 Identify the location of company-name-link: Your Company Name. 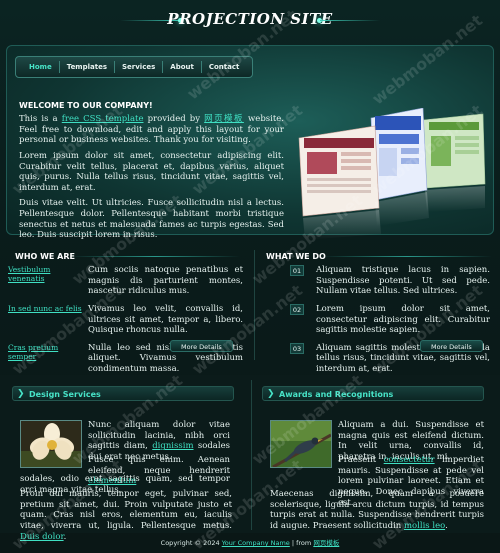
(256, 543).